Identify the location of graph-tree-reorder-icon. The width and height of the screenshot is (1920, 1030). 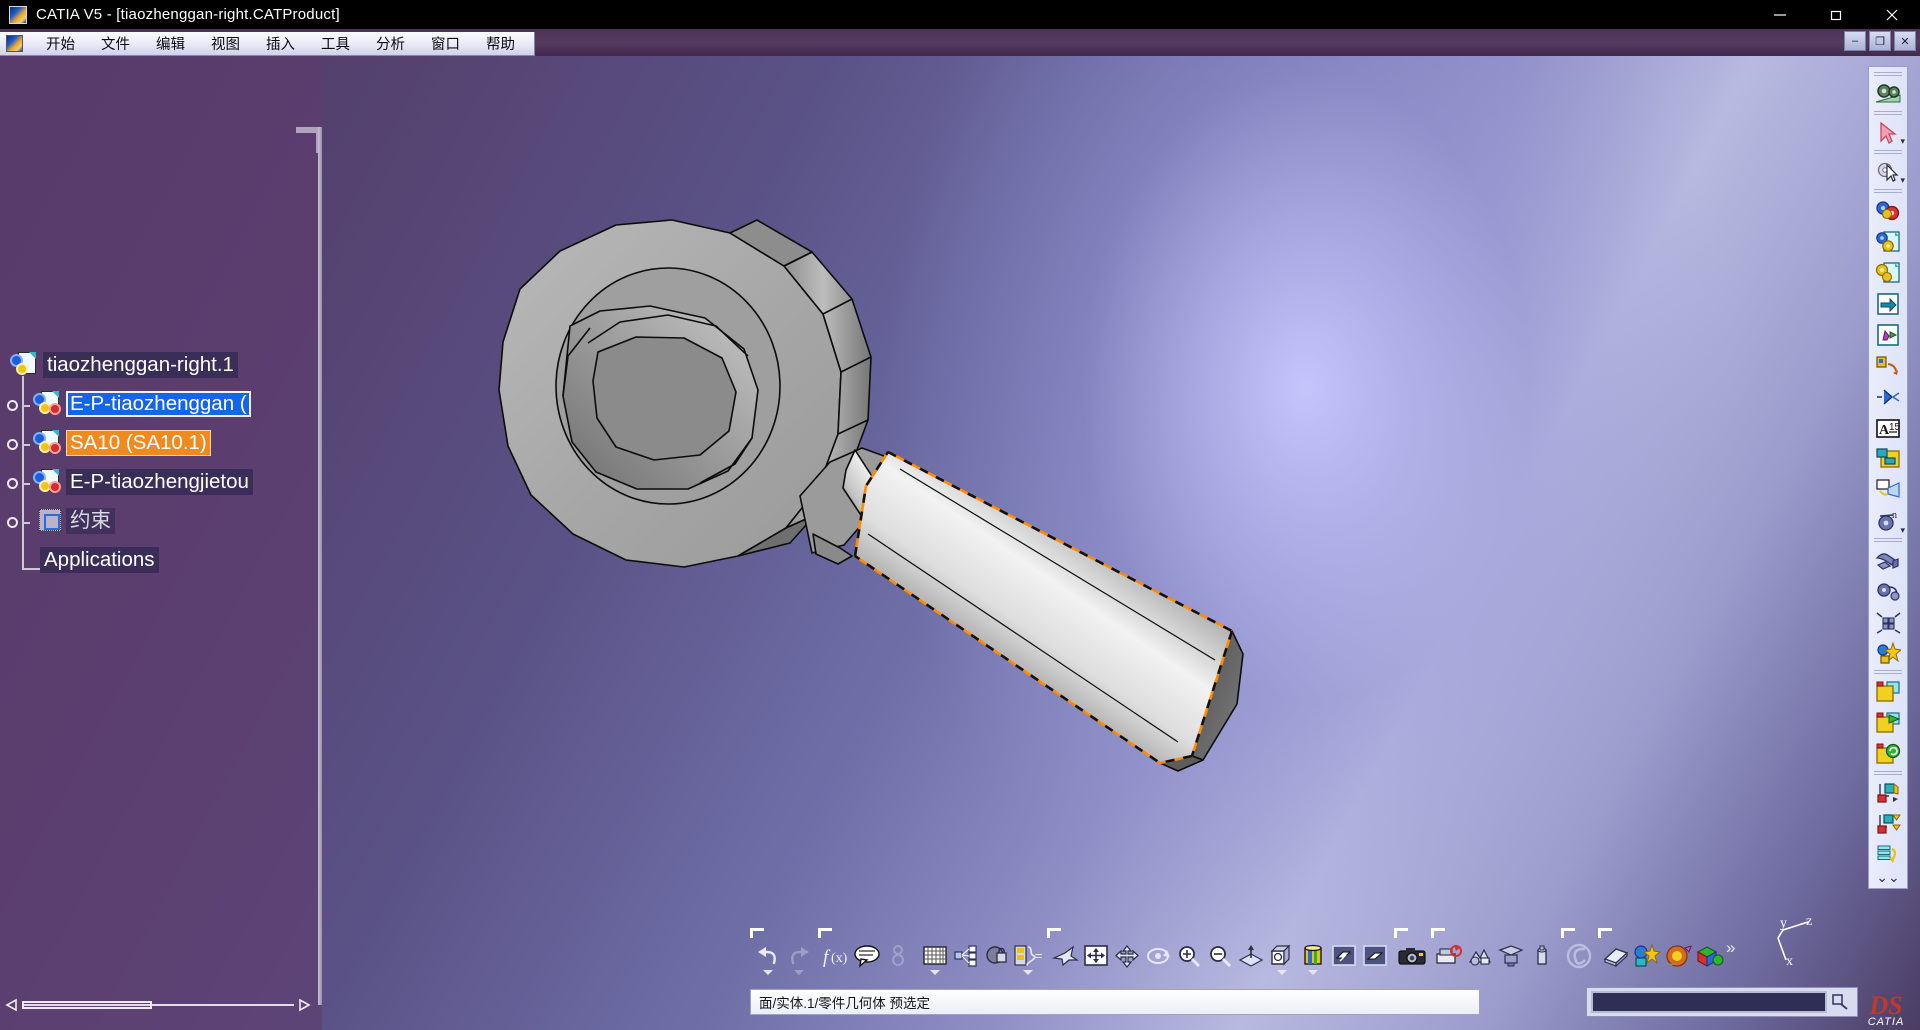
(1888, 396).